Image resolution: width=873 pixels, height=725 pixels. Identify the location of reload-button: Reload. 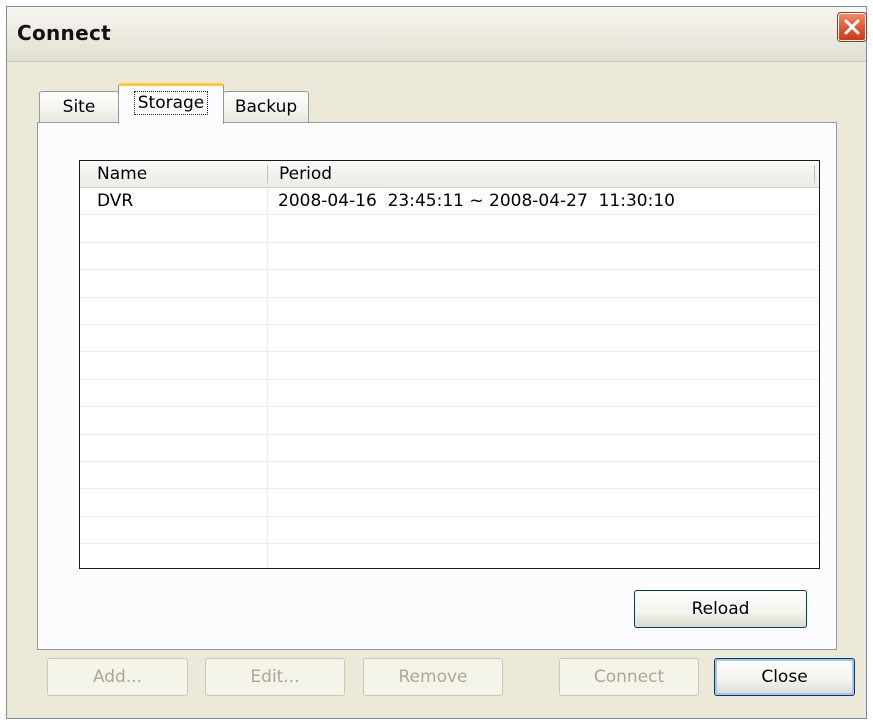
(720, 609).